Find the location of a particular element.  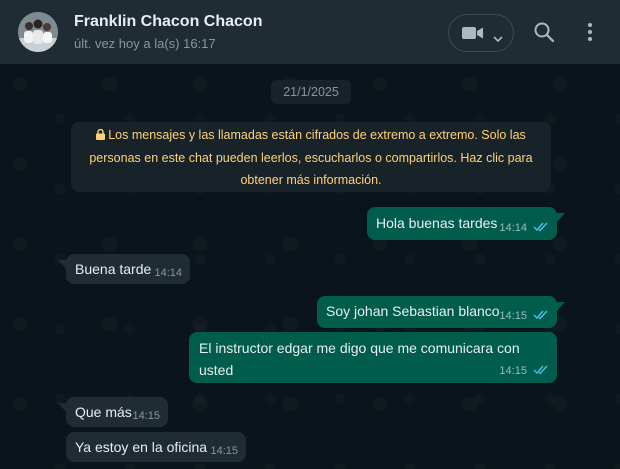

lock-icon is located at coordinates (101, 136).